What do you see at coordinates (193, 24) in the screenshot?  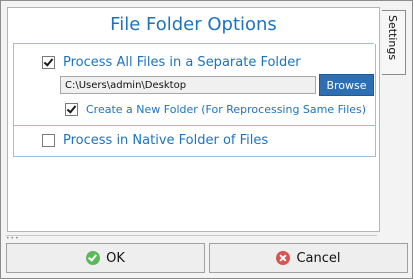 I see `dialog-title: File Folder Options` at bounding box center [193, 24].